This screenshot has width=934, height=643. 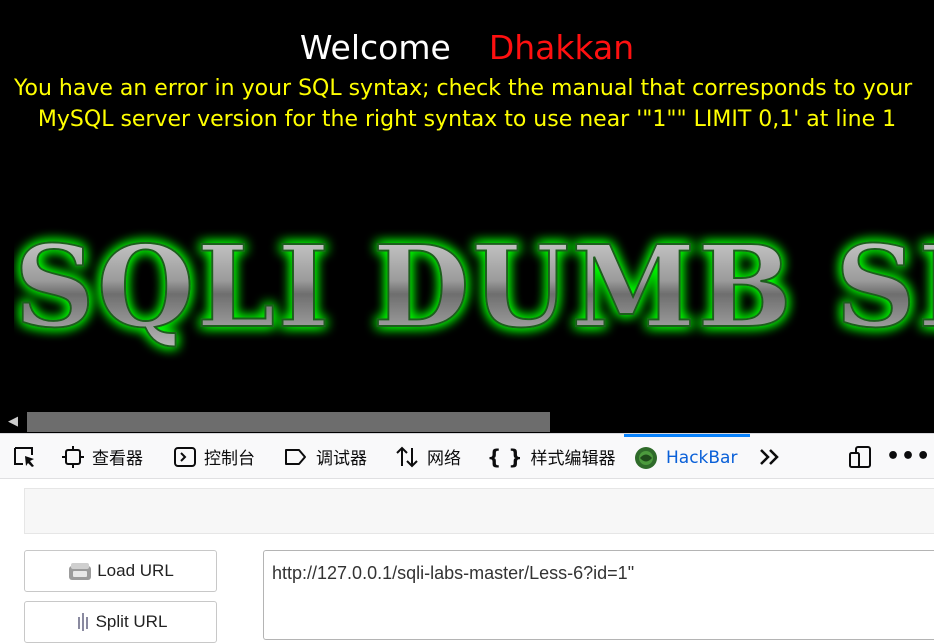 I want to click on tab-hackbar: HackBar, so click(x=687, y=456).